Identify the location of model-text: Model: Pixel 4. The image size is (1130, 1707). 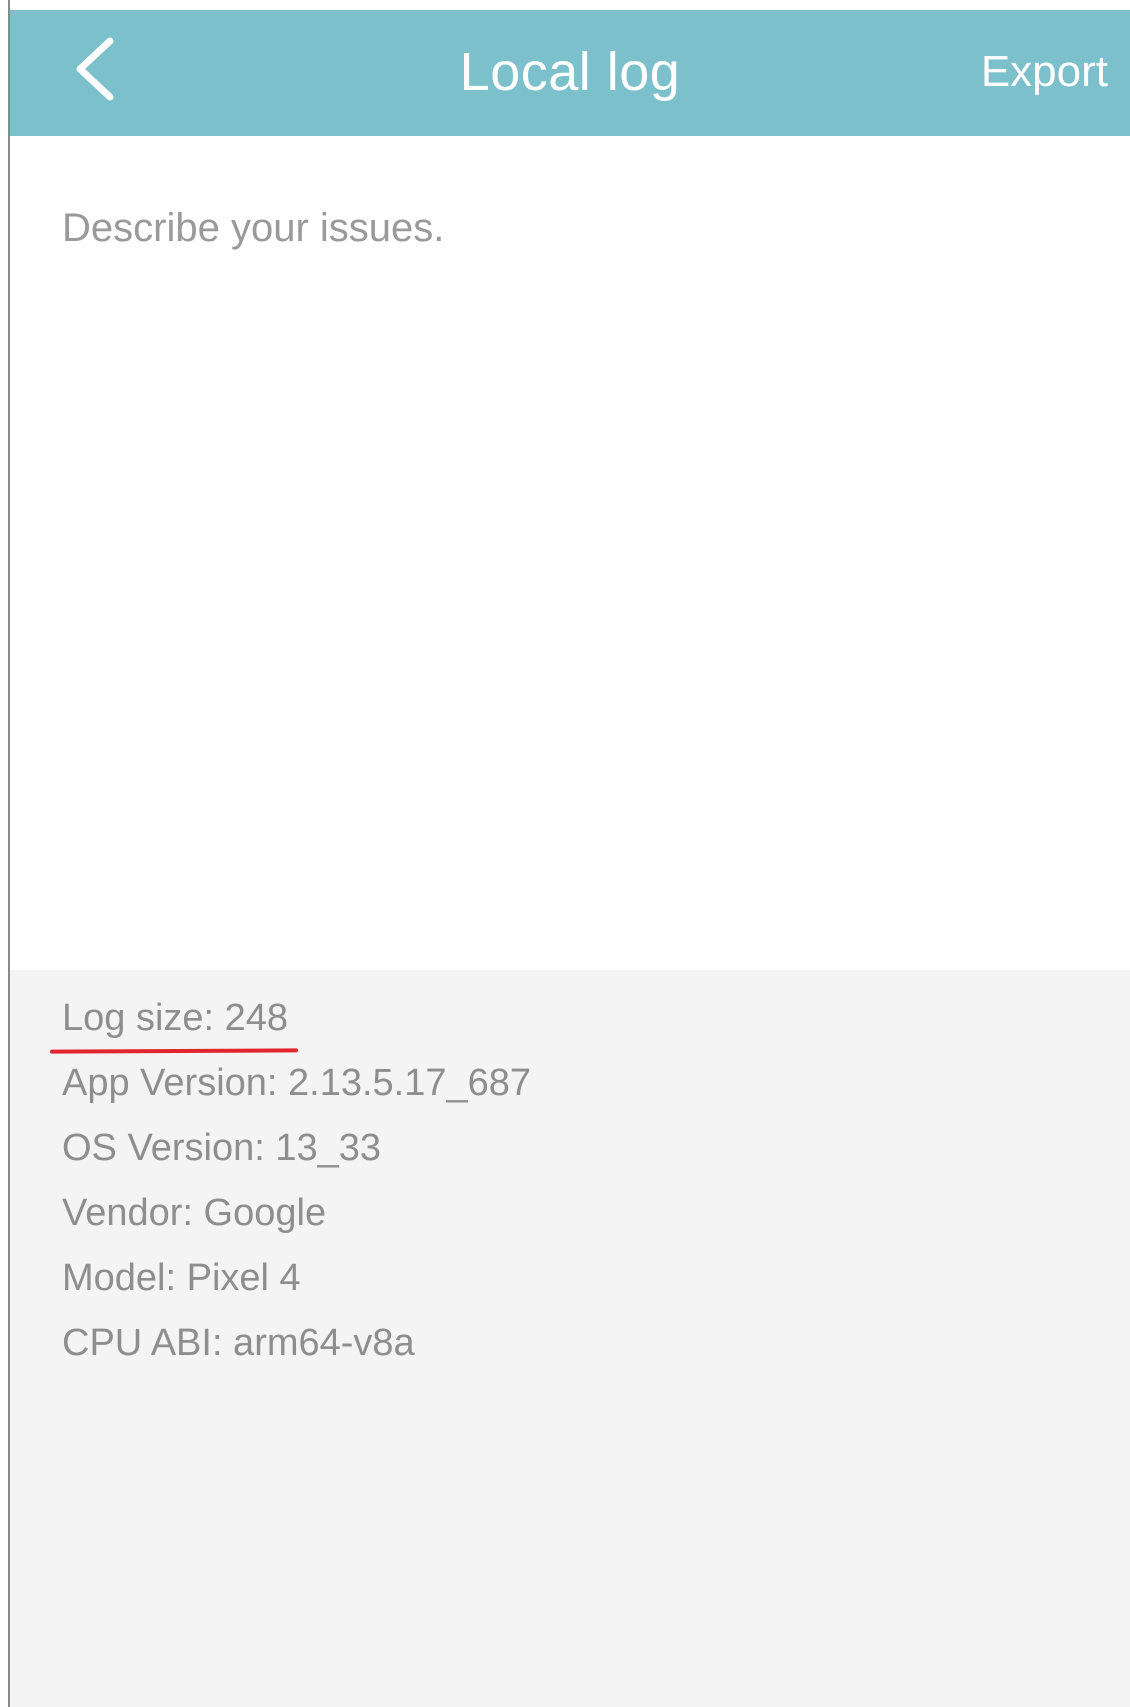
(181, 1278).